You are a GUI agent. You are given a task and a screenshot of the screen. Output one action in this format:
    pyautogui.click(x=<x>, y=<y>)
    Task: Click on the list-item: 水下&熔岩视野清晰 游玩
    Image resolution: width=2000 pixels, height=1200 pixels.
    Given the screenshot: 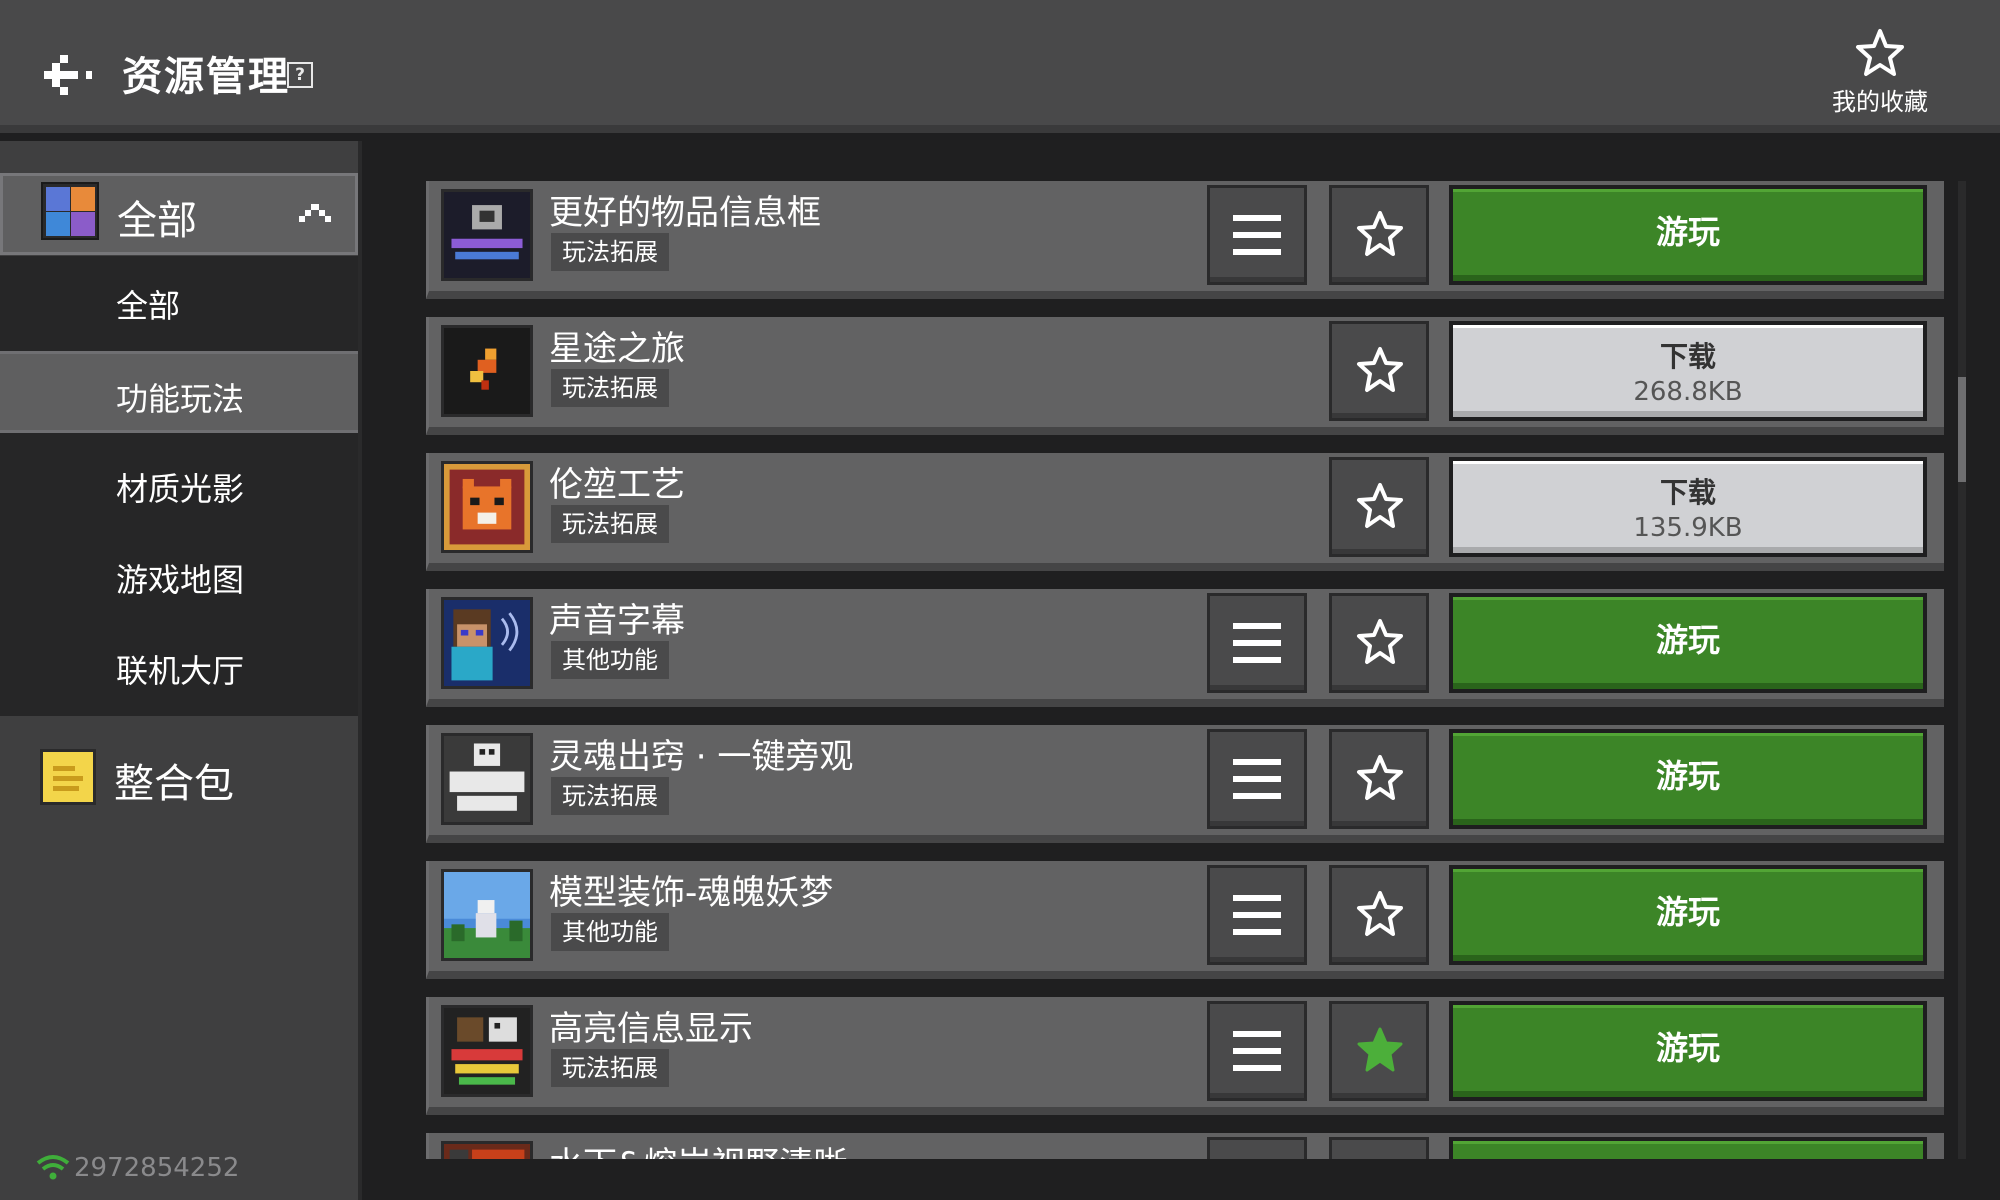 What is the action you would take?
    pyautogui.click(x=1185, y=1146)
    